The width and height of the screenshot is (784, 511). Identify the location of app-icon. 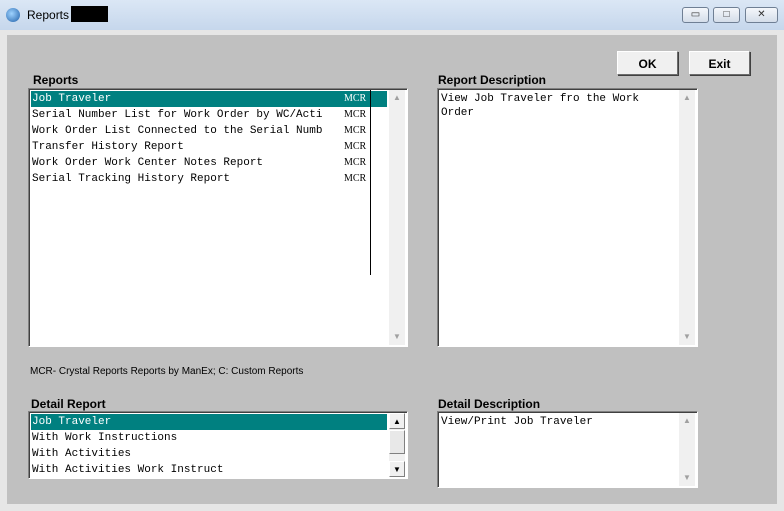
(13, 15).